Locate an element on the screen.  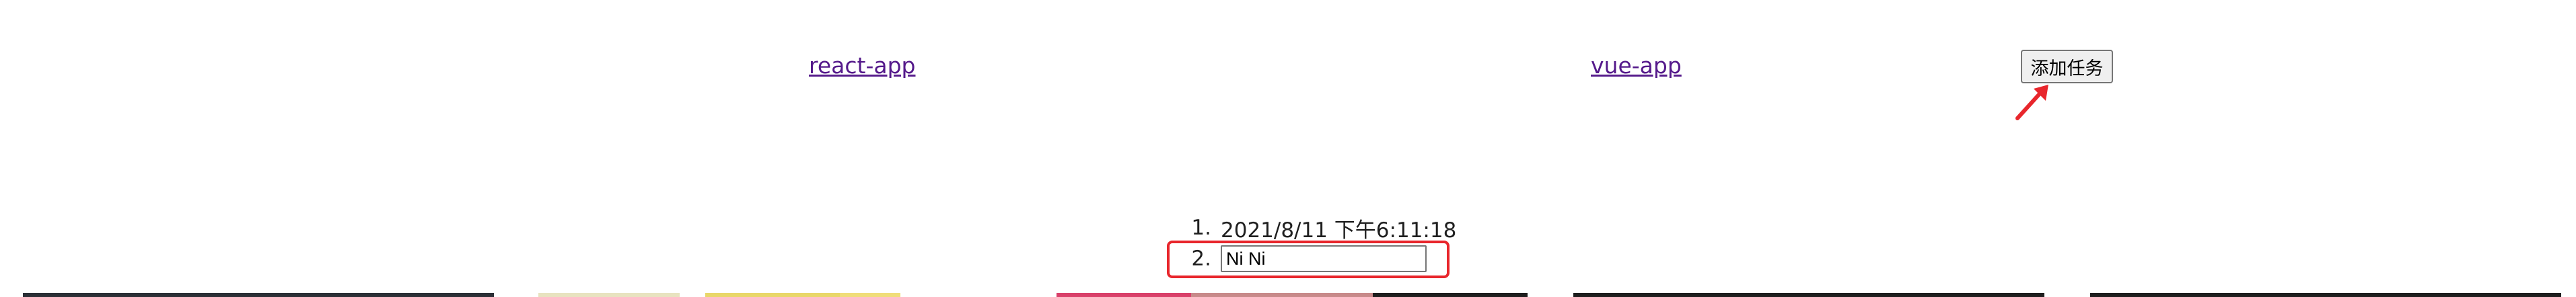
task-list-item: 1. 2021/8/11 下午6:11:18 is located at coordinates (1313, 228).